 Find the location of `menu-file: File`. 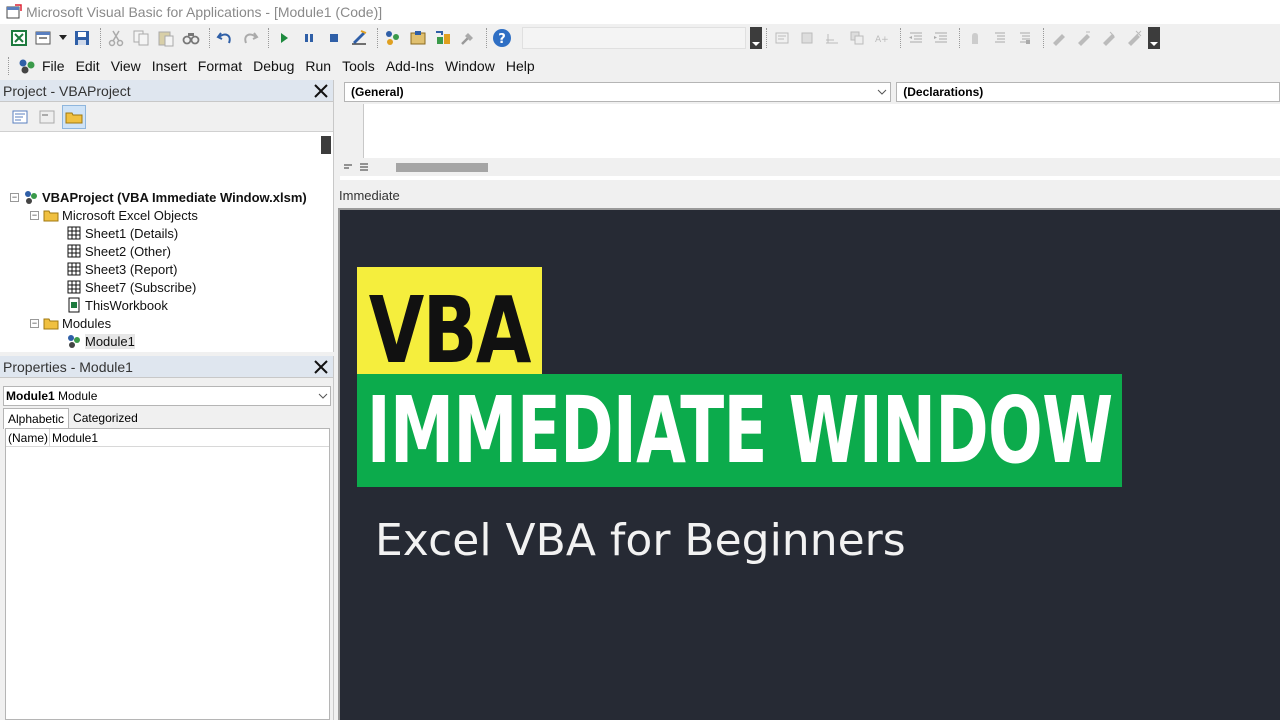

menu-file: File is located at coordinates (53, 66).